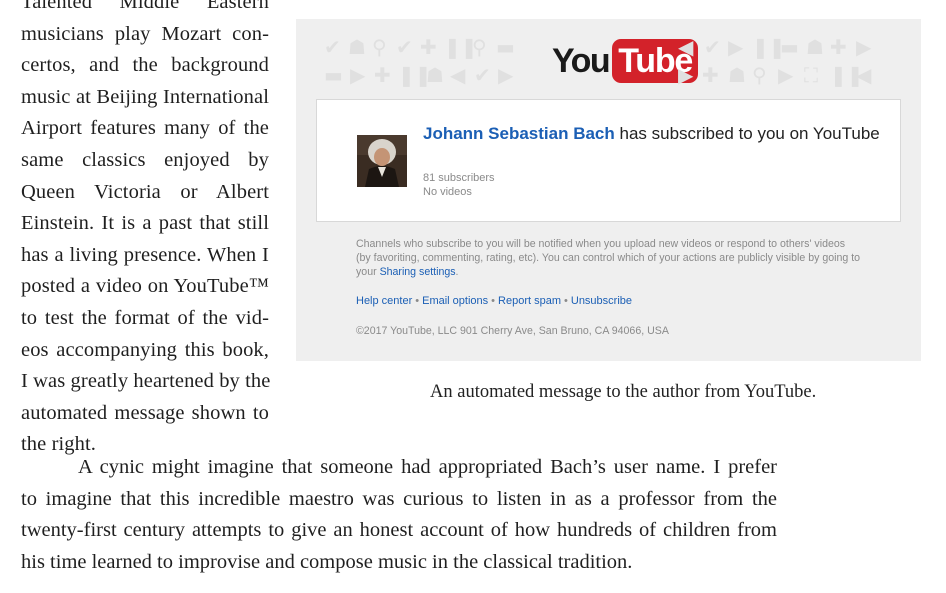 The width and height of the screenshot is (946, 593). What do you see at coordinates (146, 381) in the screenshot?
I see `text-line: I was greatly heartened by the` at bounding box center [146, 381].